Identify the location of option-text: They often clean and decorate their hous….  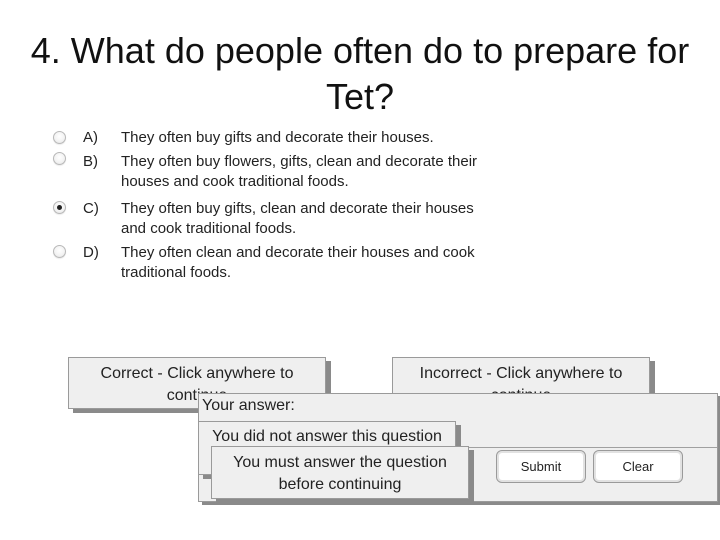
(298, 262).